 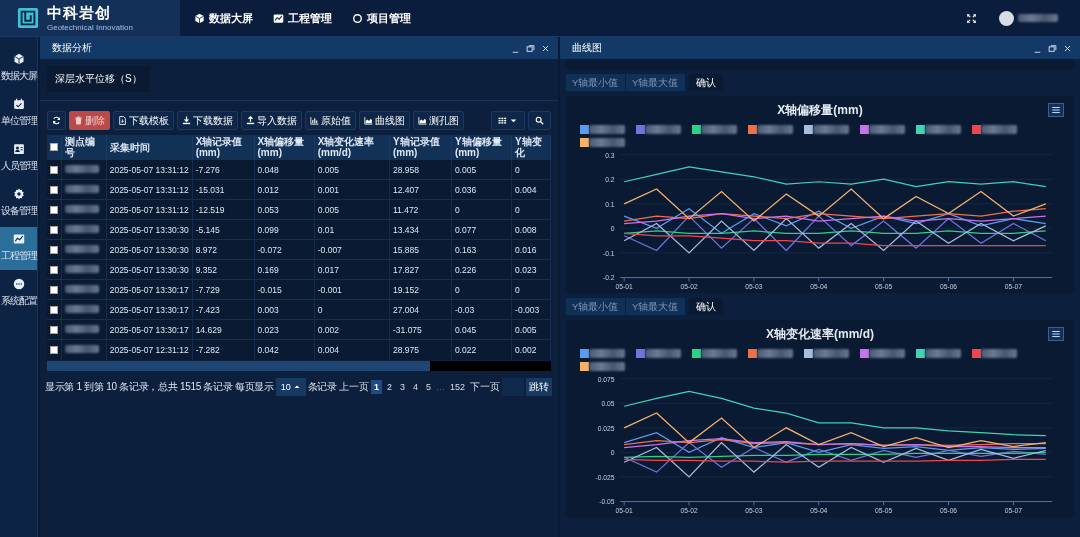 I want to click on toolbar-button: 导入数据, so click(x=271, y=120).